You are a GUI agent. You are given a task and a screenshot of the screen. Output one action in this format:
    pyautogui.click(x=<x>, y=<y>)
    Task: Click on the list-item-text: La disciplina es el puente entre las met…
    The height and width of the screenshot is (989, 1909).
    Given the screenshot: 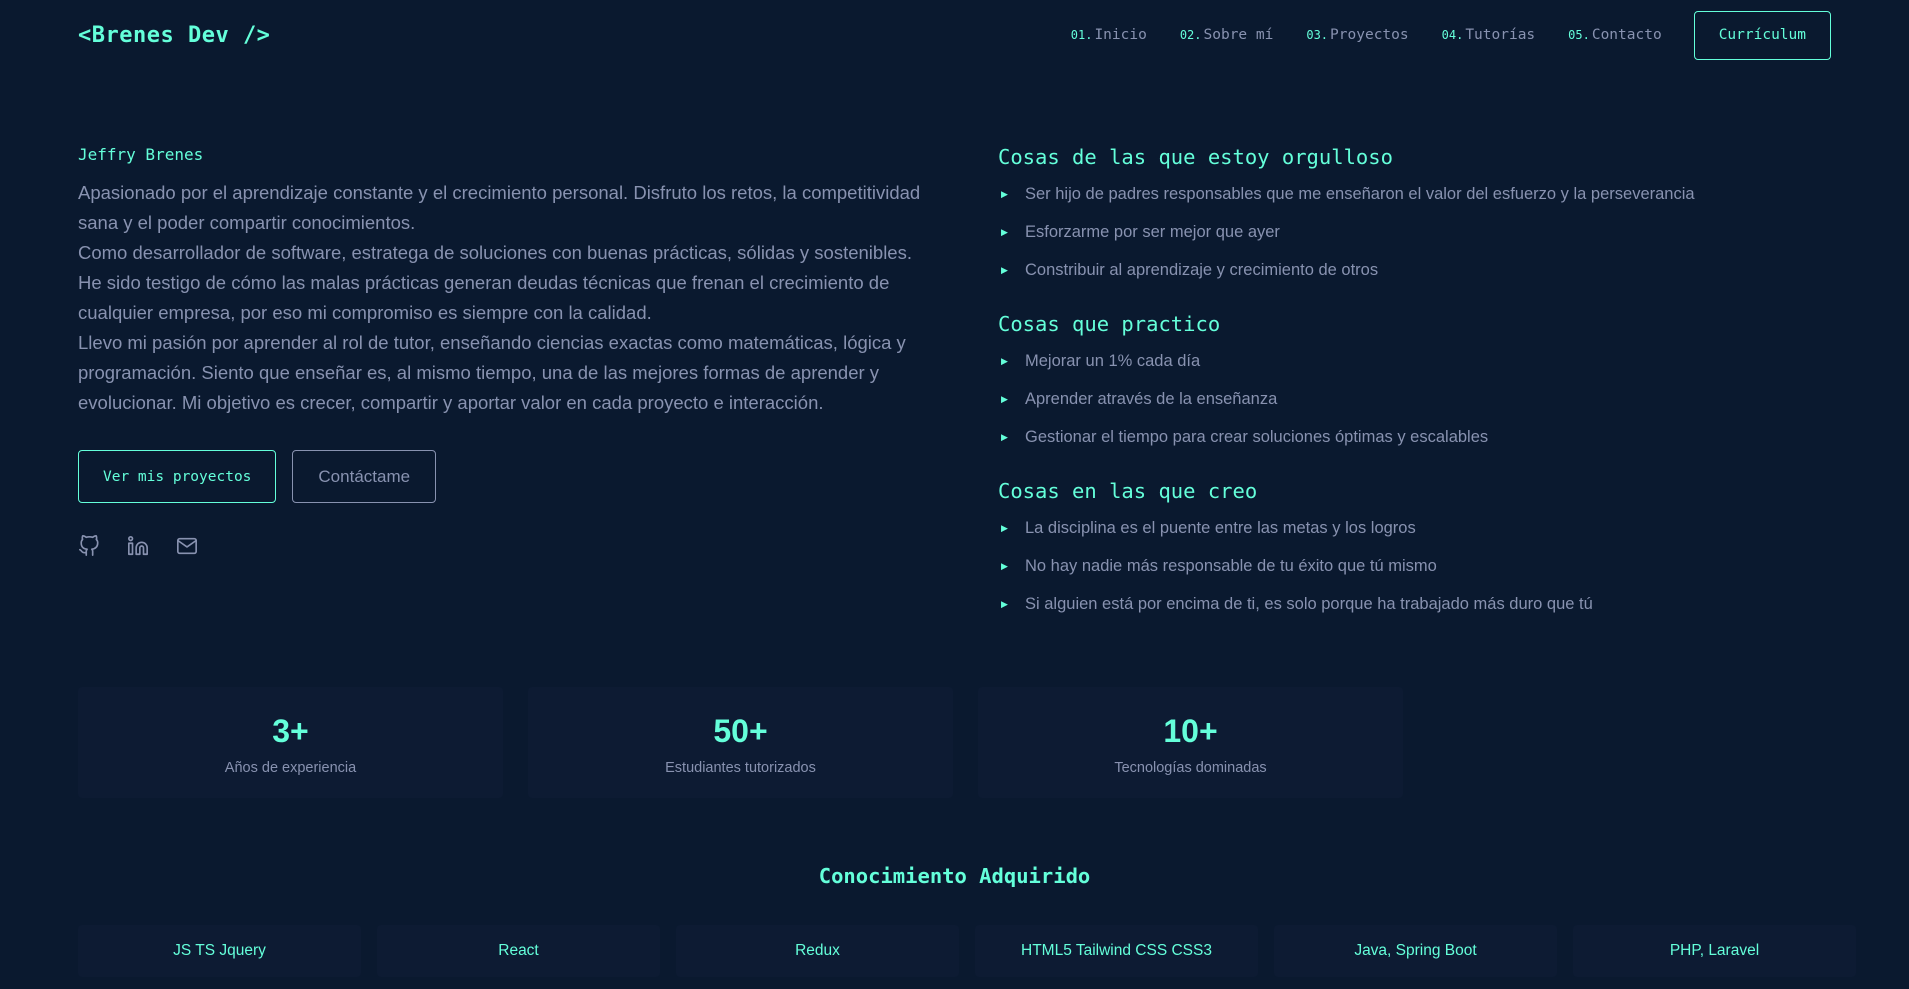 What is the action you would take?
    pyautogui.click(x=1220, y=527)
    